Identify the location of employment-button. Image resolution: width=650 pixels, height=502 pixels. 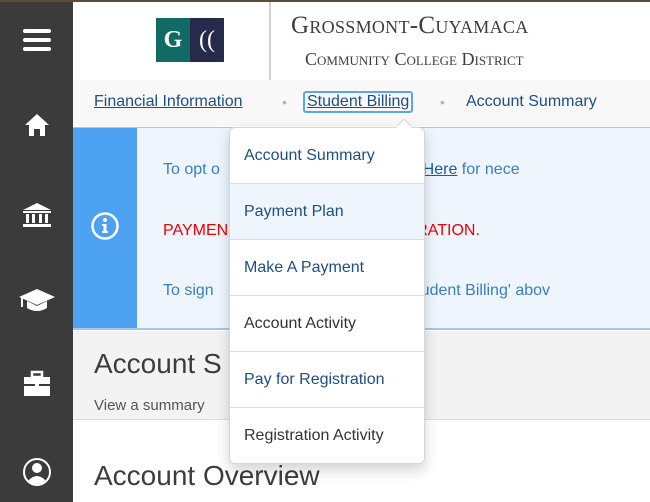
(36, 384).